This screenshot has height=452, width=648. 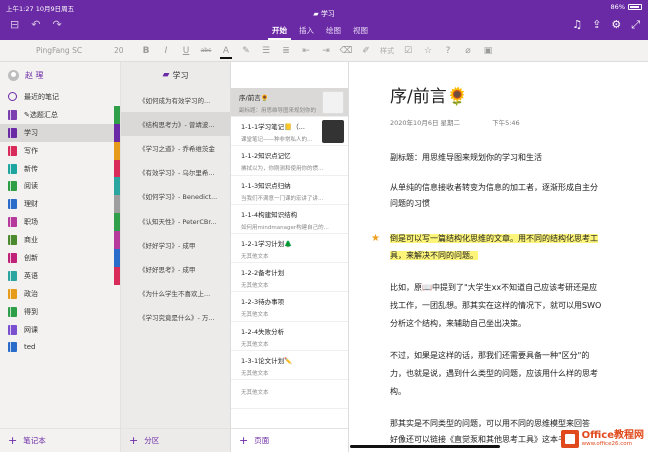 I want to click on undo-icon: ↶, so click(x=35, y=24).